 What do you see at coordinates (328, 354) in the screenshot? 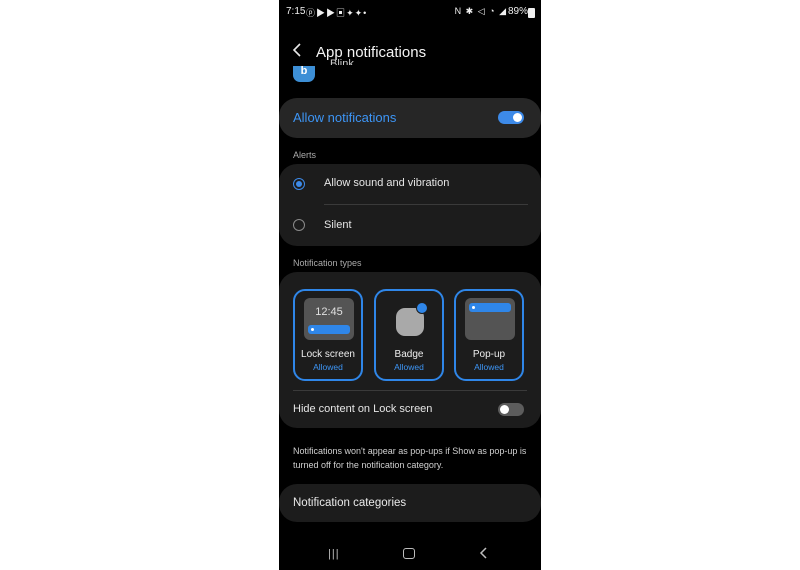
I see `type-name: Lock screen` at bounding box center [328, 354].